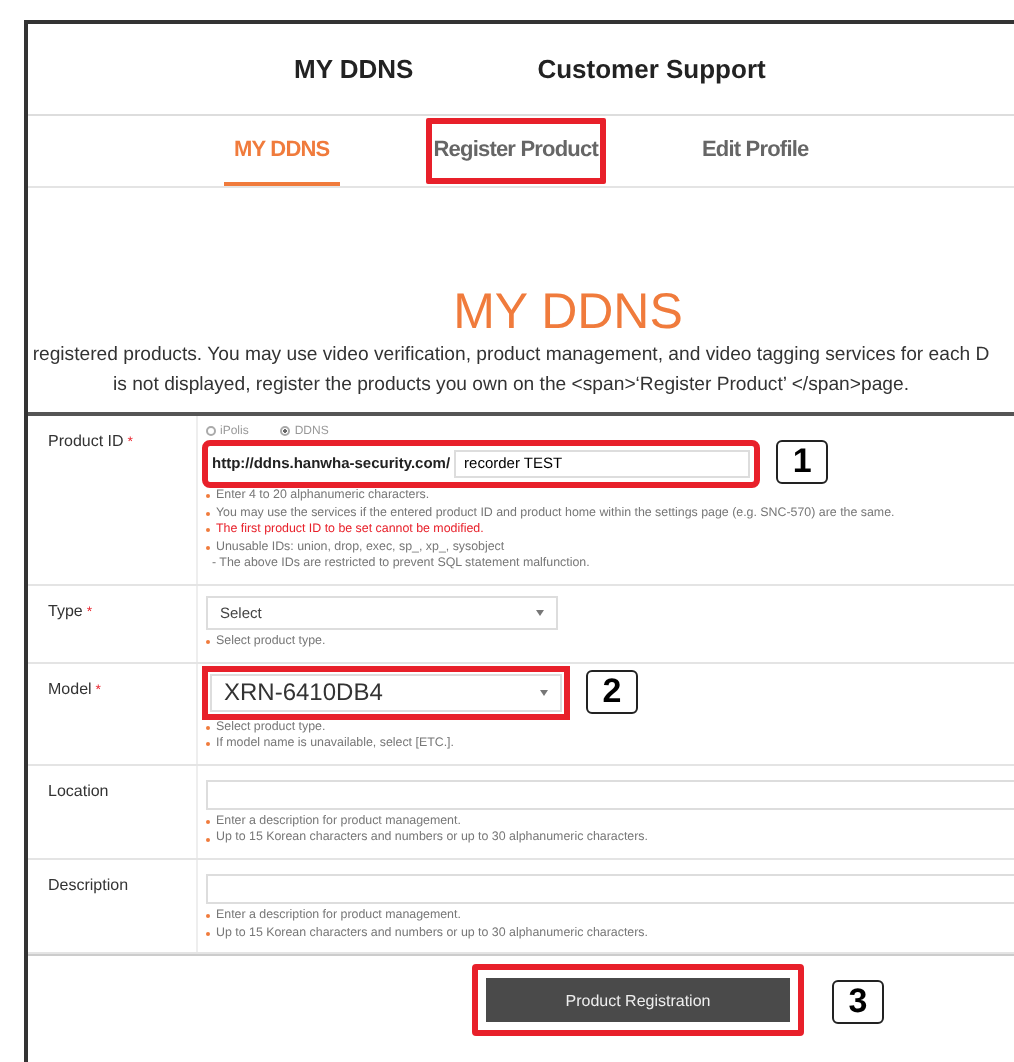  Describe the element at coordinates (354, 69) in the screenshot. I see `nav-link: MY DDNS` at that location.